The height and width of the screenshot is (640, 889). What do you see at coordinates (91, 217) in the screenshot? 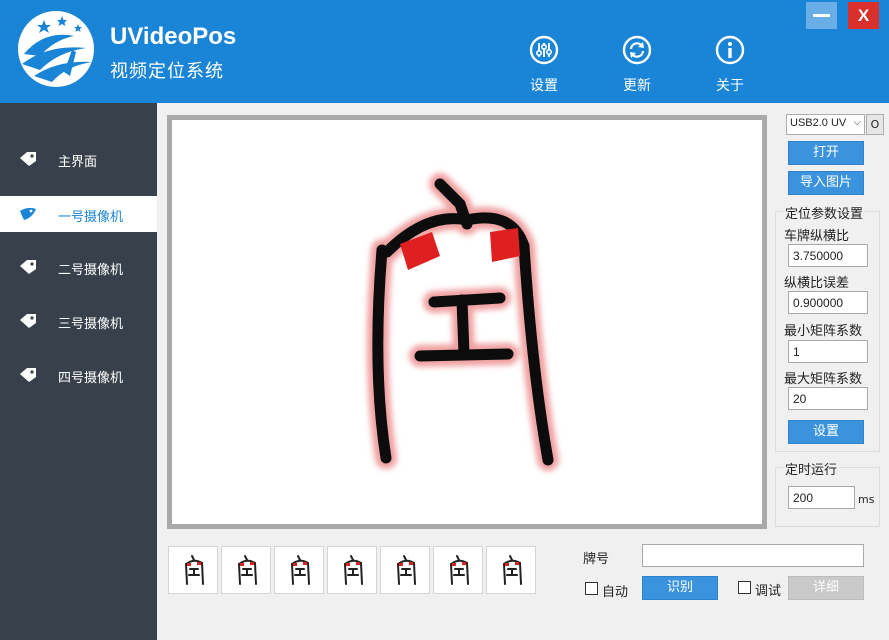
I see `sidebar-item-label: 一号摄像机` at bounding box center [91, 217].